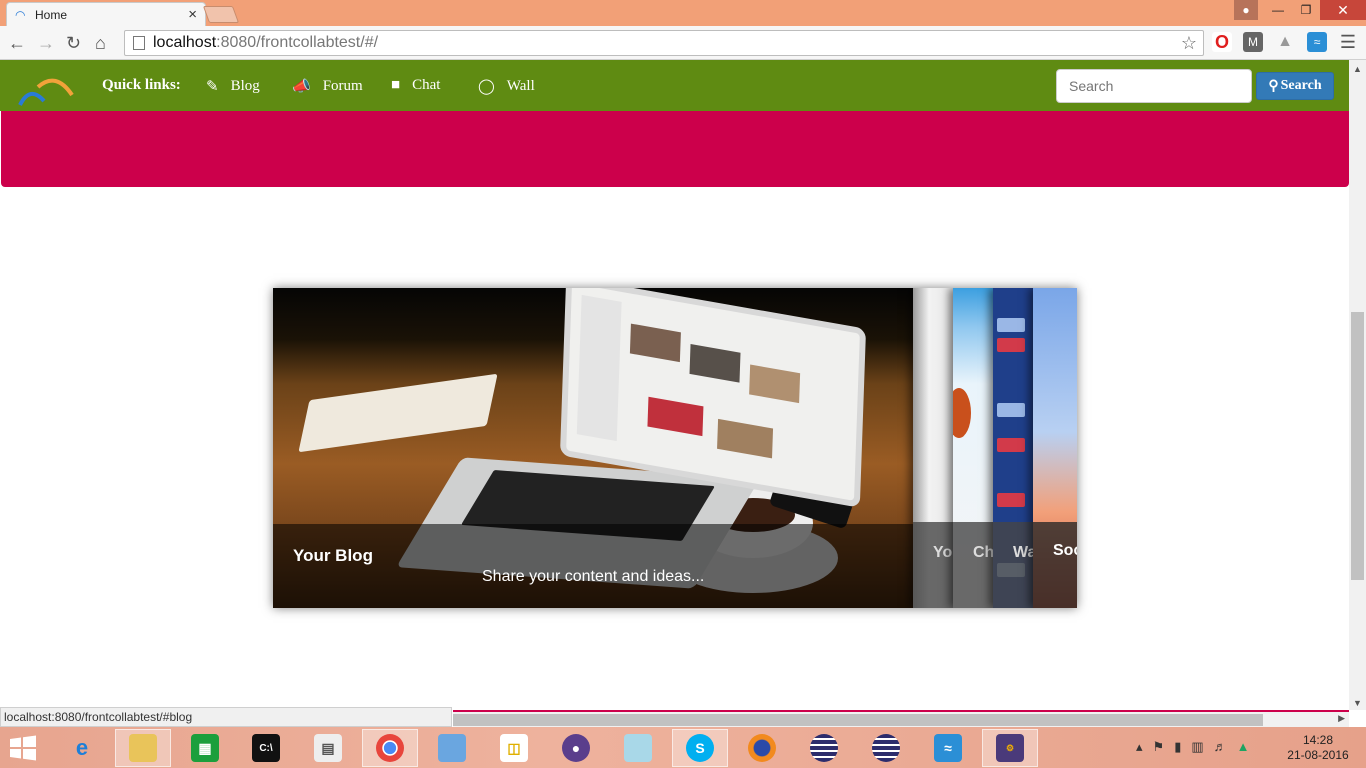 Image resolution: width=1366 pixels, height=768 pixels. I want to click on taskbar-explorer, so click(143, 748).